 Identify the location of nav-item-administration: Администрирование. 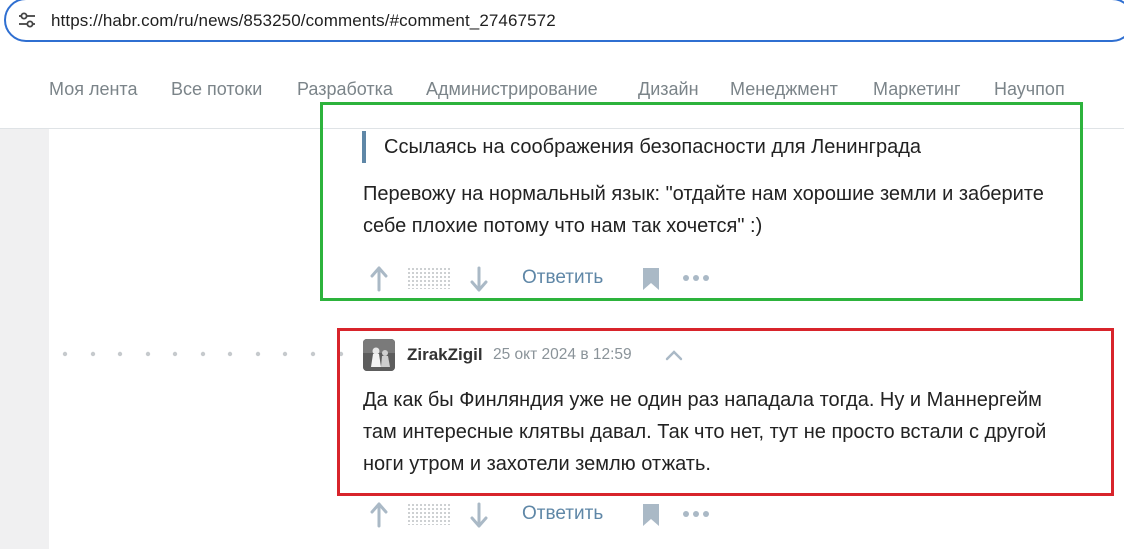
(512, 89).